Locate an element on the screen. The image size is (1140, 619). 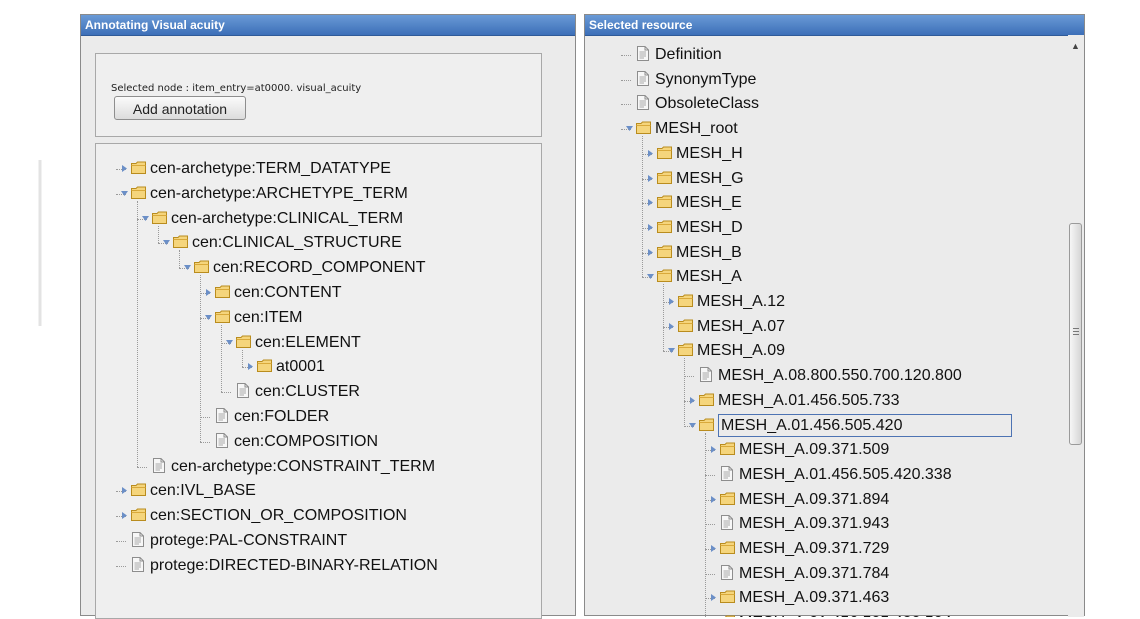
tree-node-mesh-a-01-456-505-420-338: MESH_A.01.456.505.420.338 is located at coordinates (827, 475).